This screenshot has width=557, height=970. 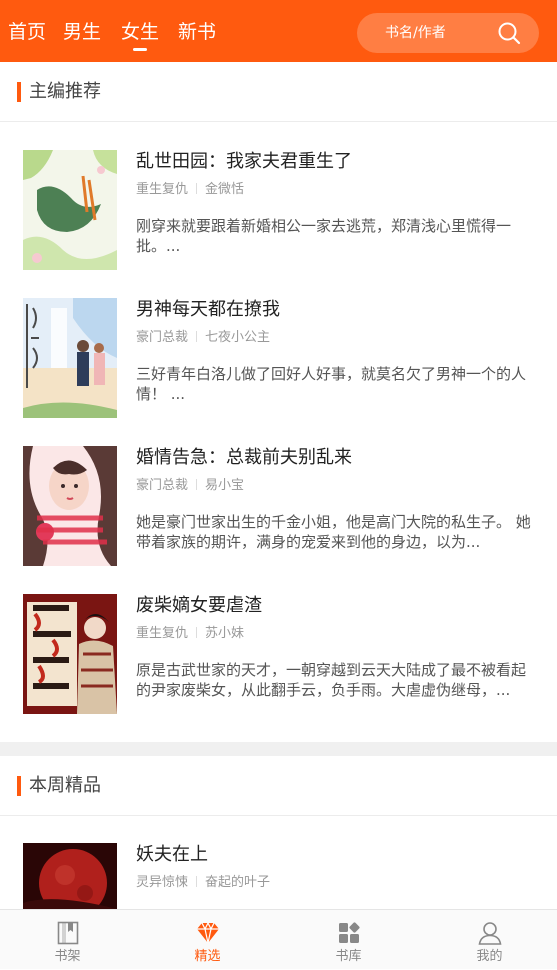 What do you see at coordinates (278, 876) in the screenshot?
I see `book-item: 妖夫在上 灵异惊悚 奋起的叶子` at bounding box center [278, 876].